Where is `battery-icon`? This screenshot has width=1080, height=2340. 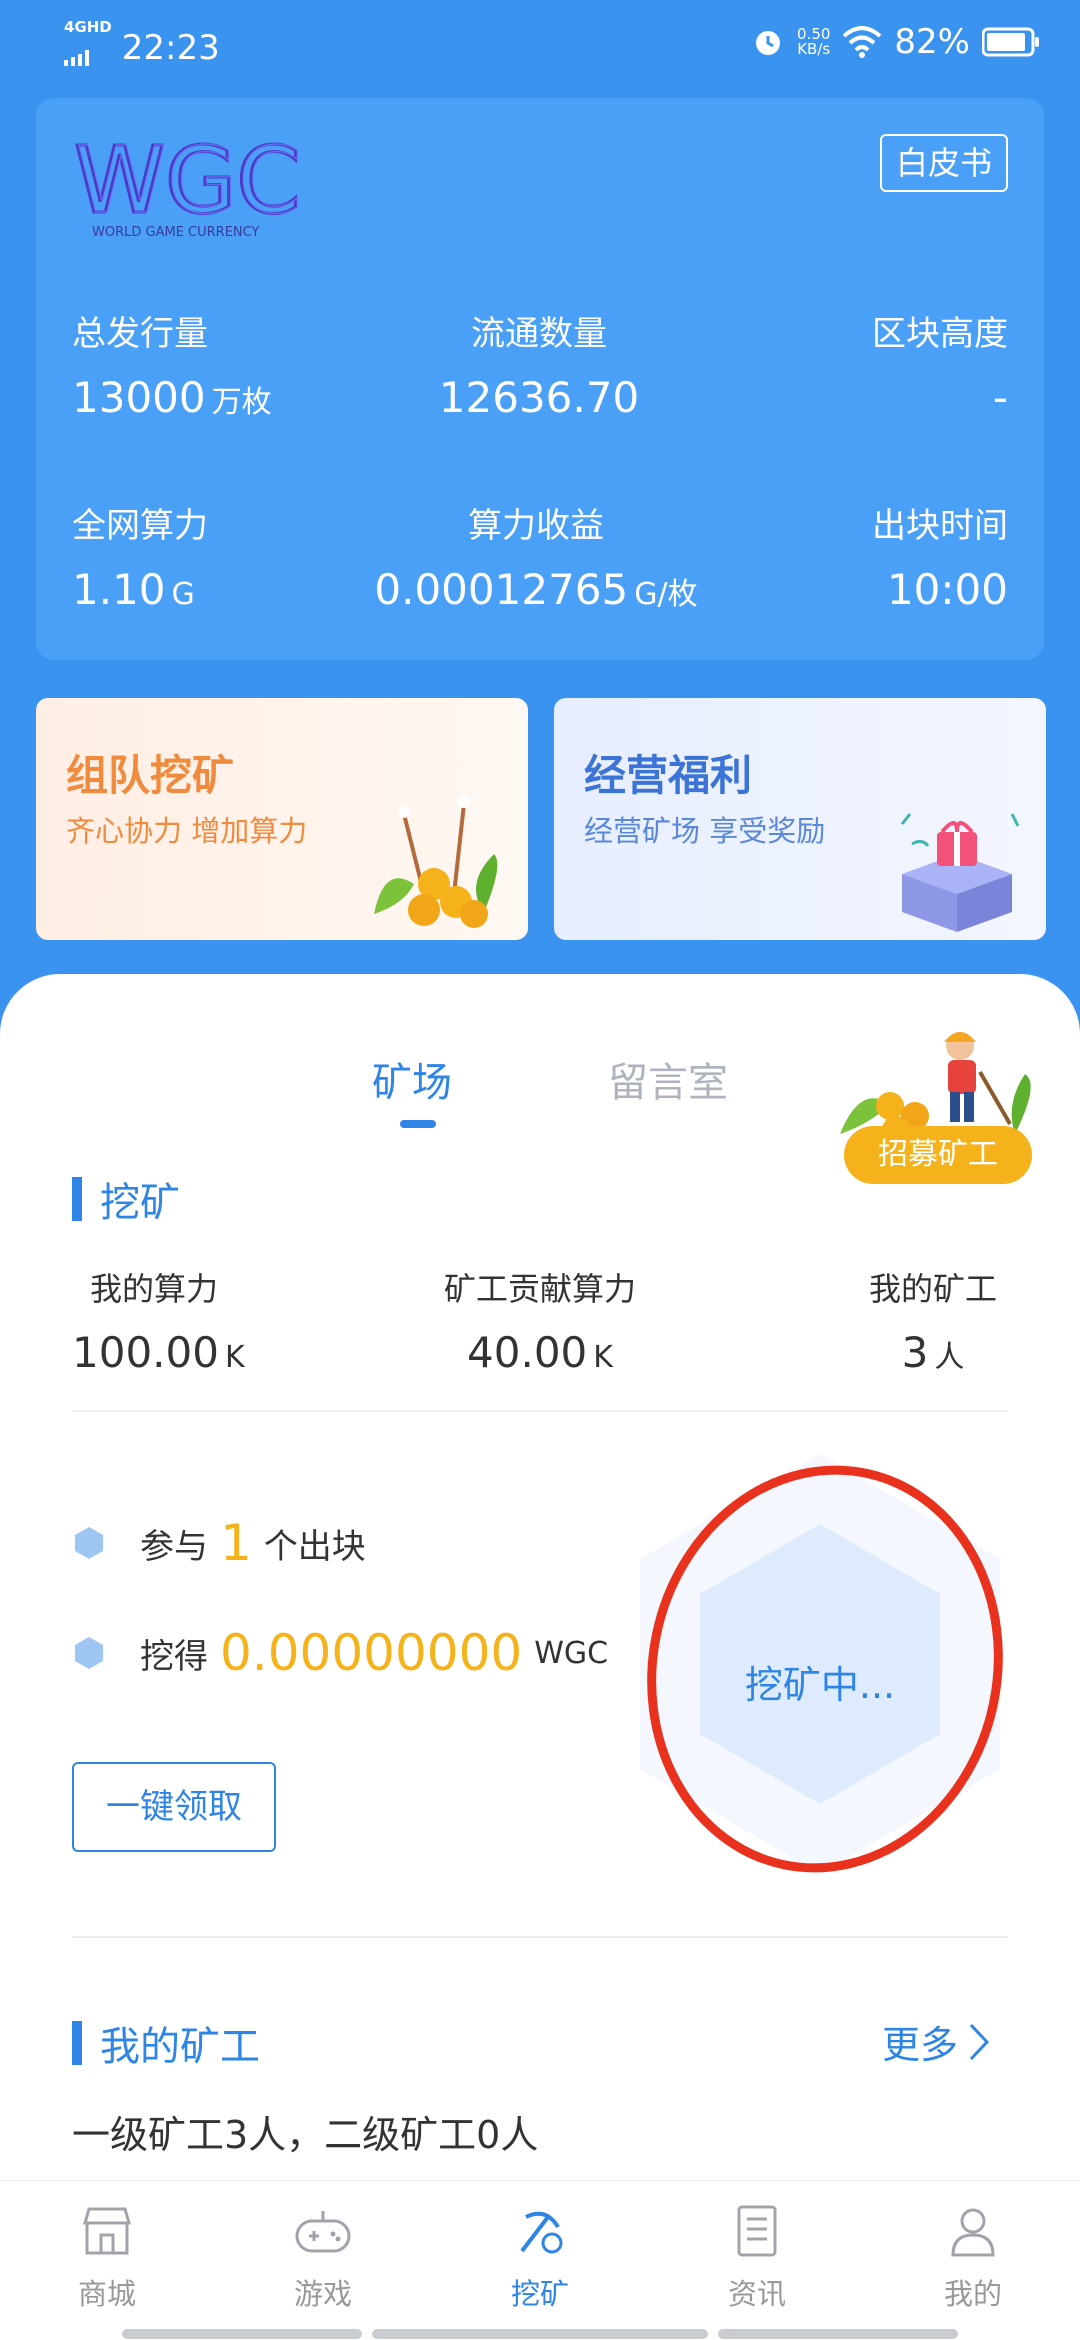
battery-icon is located at coordinates (1010, 42).